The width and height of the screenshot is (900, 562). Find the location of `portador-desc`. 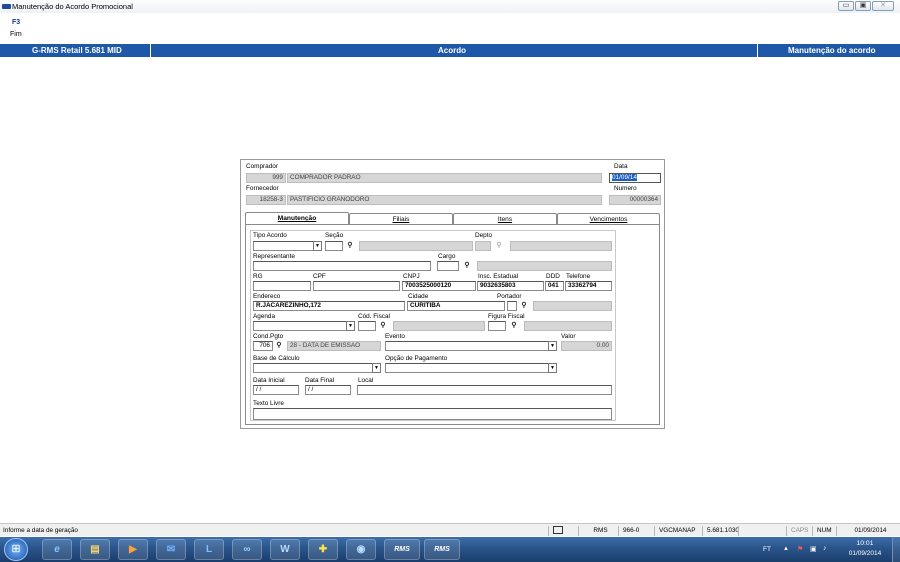

portador-desc is located at coordinates (572, 306).